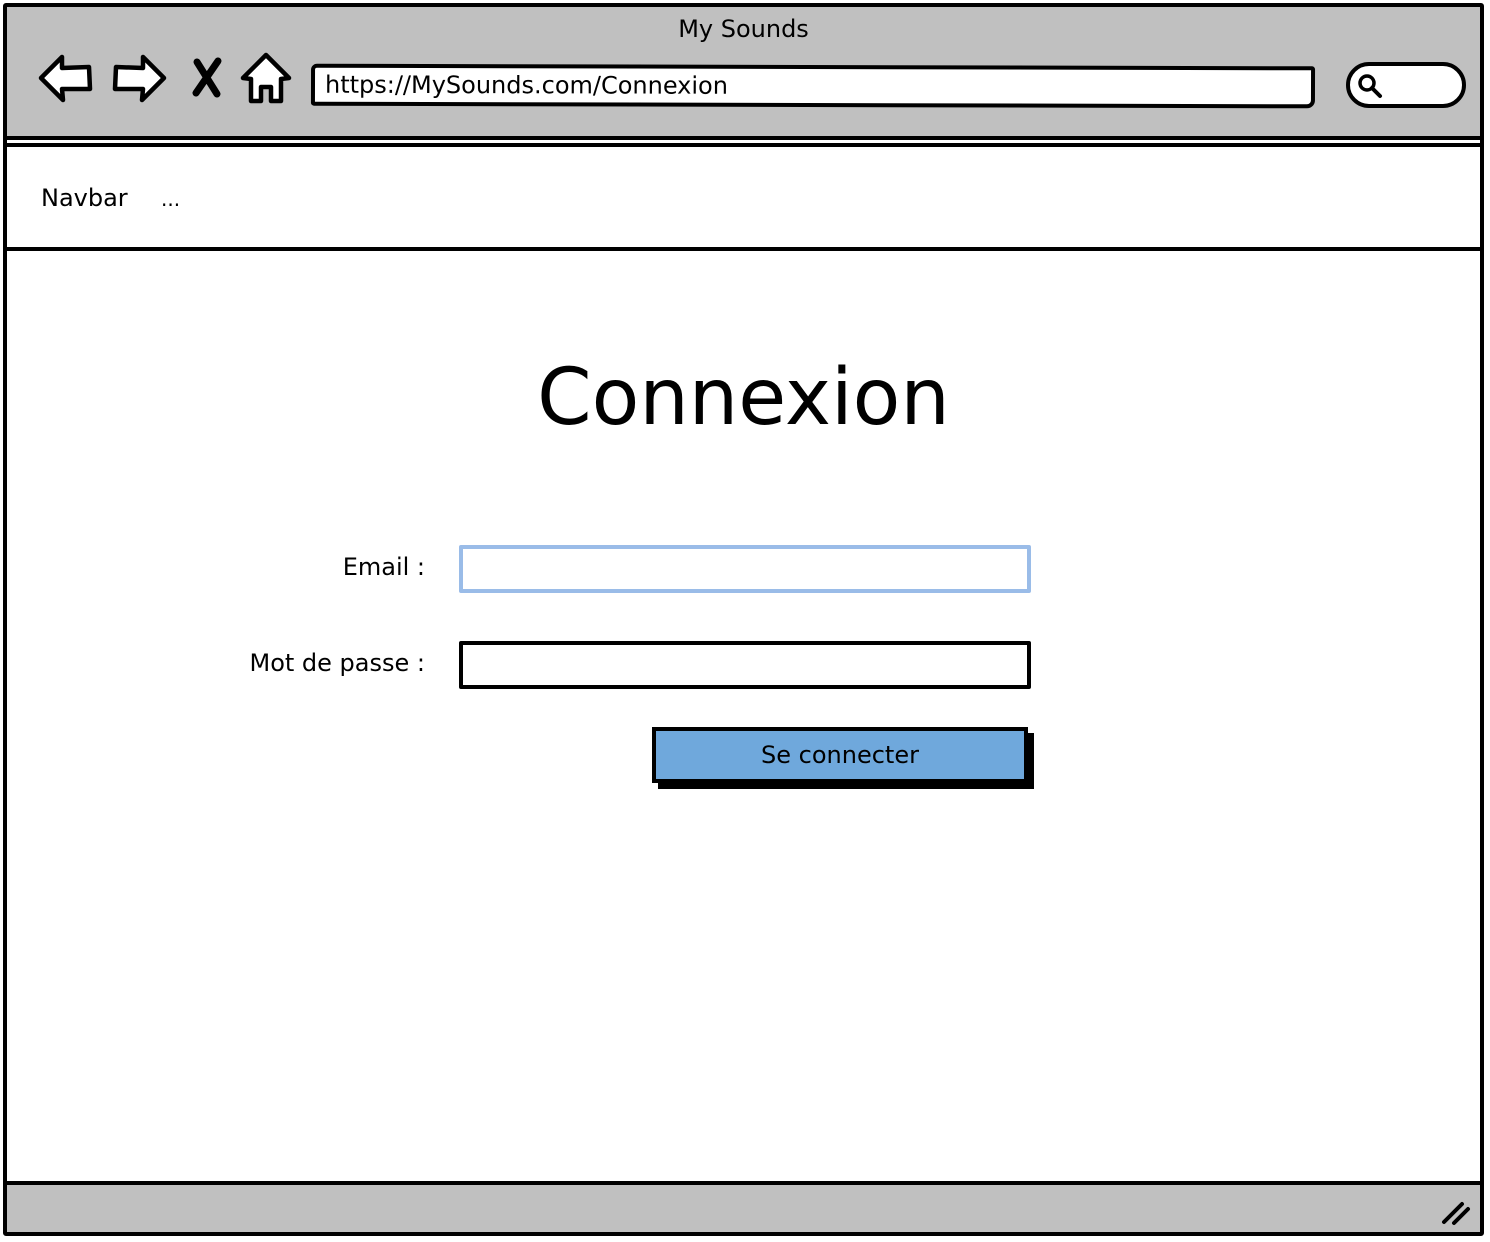  What do you see at coordinates (743, 398) in the screenshot?
I see `page-title: Connexion` at bounding box center [743, 398].